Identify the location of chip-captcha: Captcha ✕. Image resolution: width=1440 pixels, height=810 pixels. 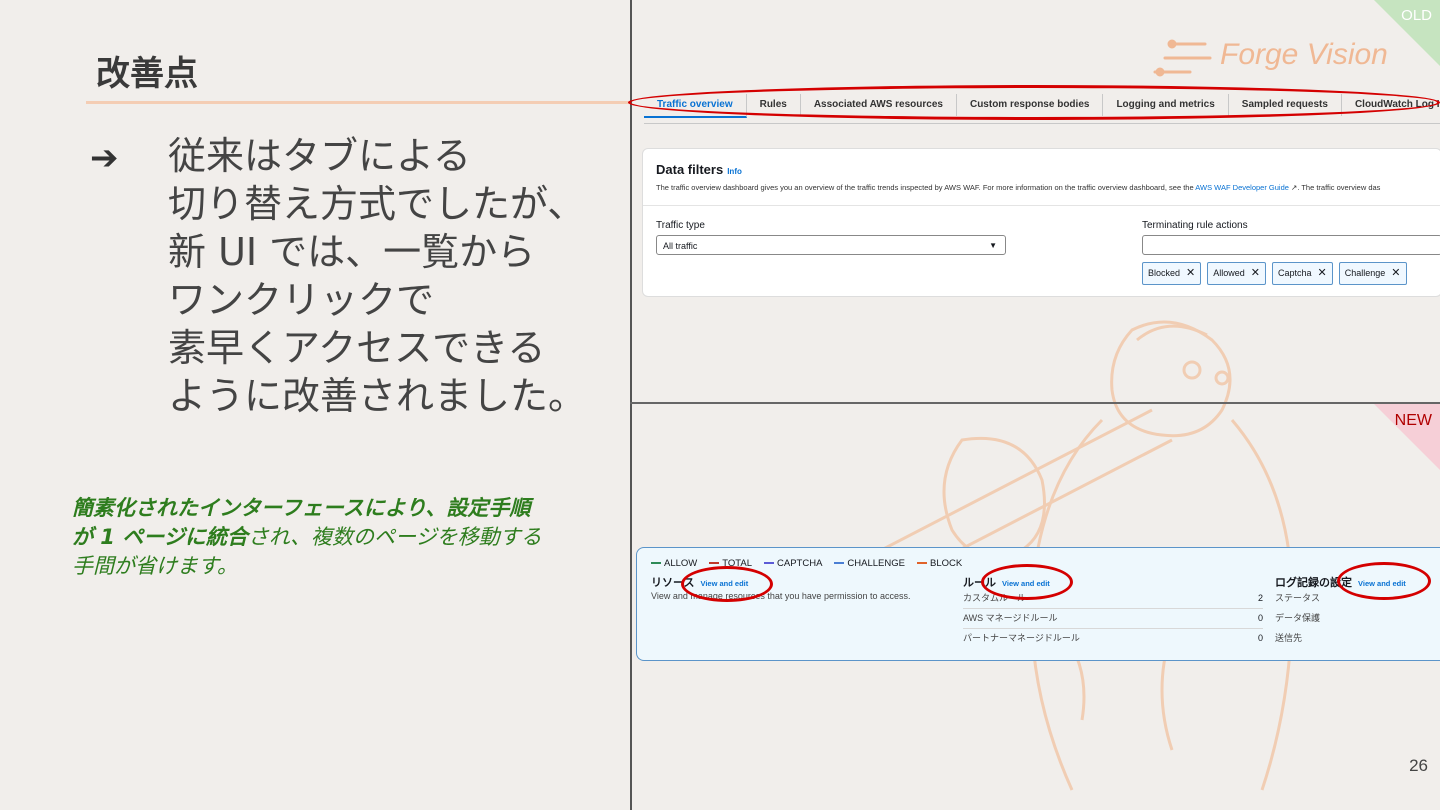
(1302, 273).